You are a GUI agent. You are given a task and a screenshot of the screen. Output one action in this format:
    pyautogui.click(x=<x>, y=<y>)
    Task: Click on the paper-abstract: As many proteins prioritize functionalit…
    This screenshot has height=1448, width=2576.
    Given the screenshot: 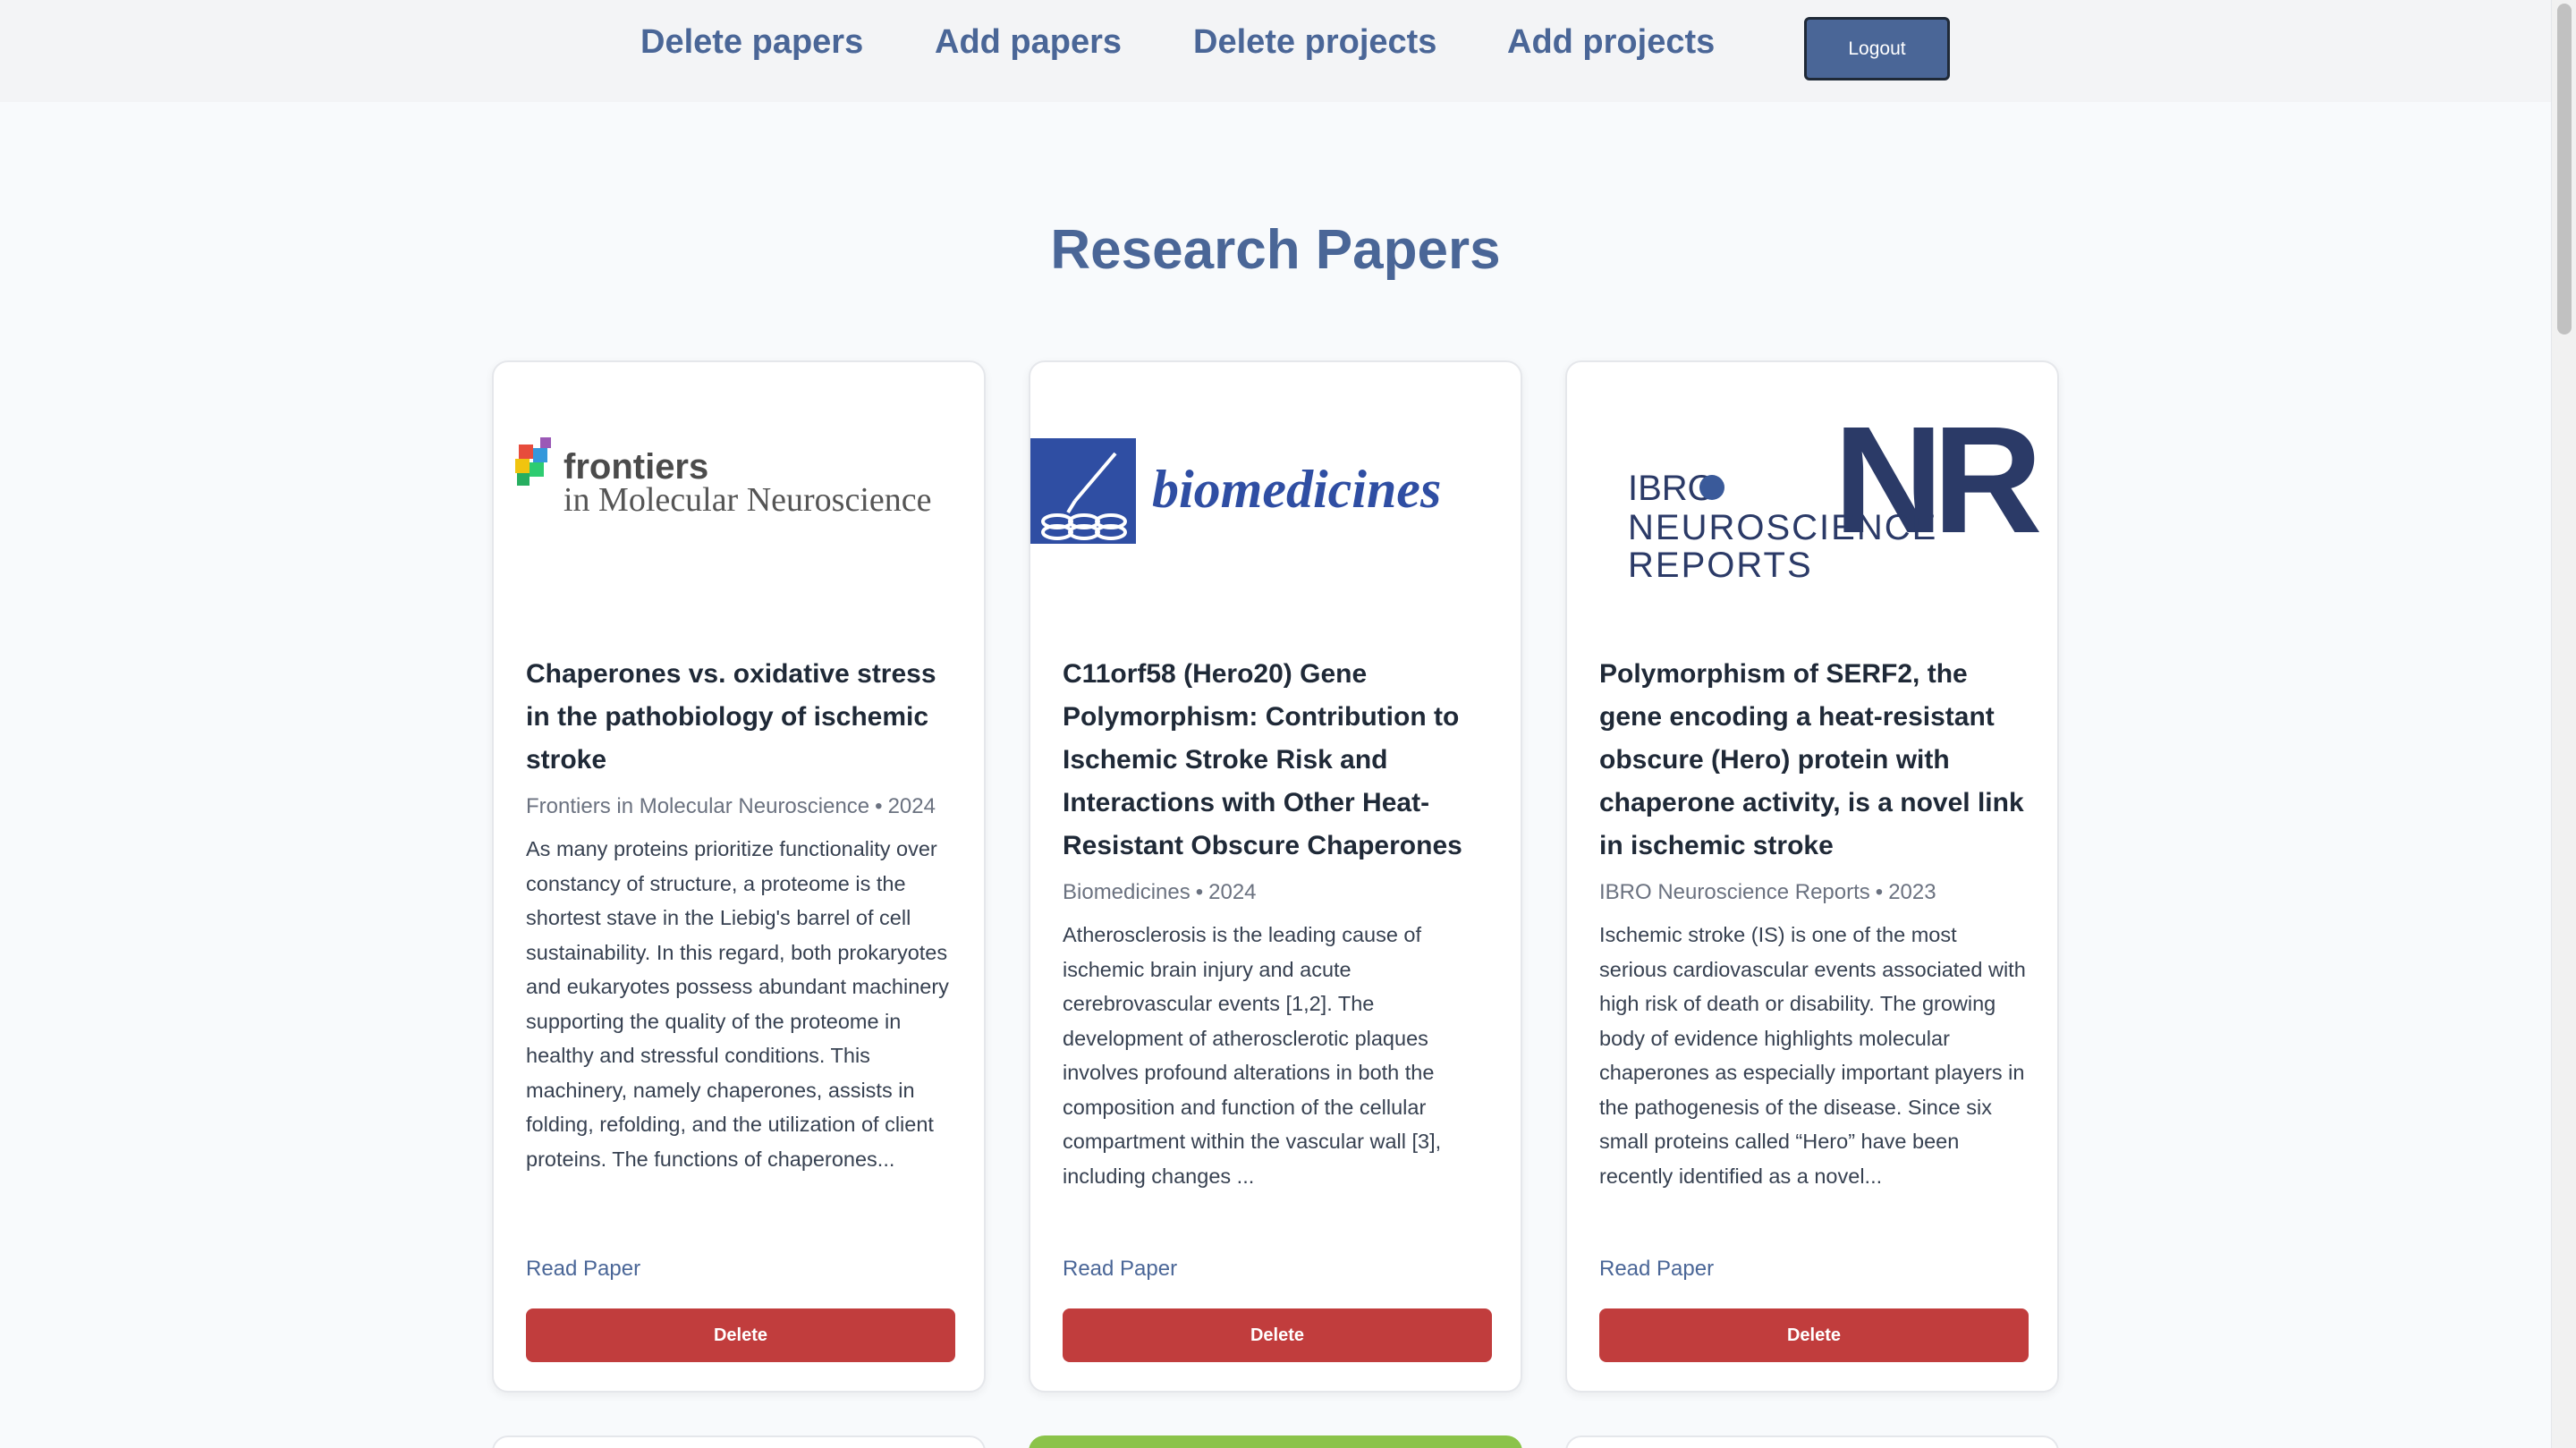 What is the action you would take?
    pyautogui.click(x=737, y=1004)
    